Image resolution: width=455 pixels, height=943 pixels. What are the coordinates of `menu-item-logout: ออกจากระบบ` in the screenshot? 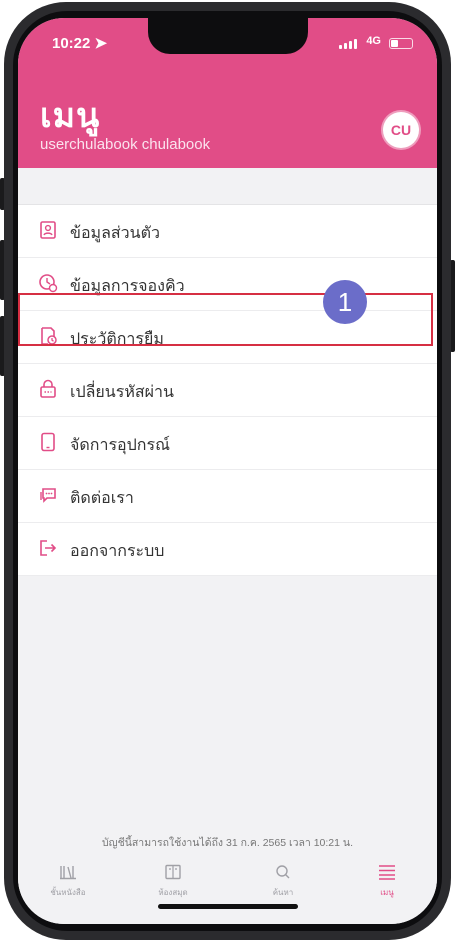 It's located at (227, 549).